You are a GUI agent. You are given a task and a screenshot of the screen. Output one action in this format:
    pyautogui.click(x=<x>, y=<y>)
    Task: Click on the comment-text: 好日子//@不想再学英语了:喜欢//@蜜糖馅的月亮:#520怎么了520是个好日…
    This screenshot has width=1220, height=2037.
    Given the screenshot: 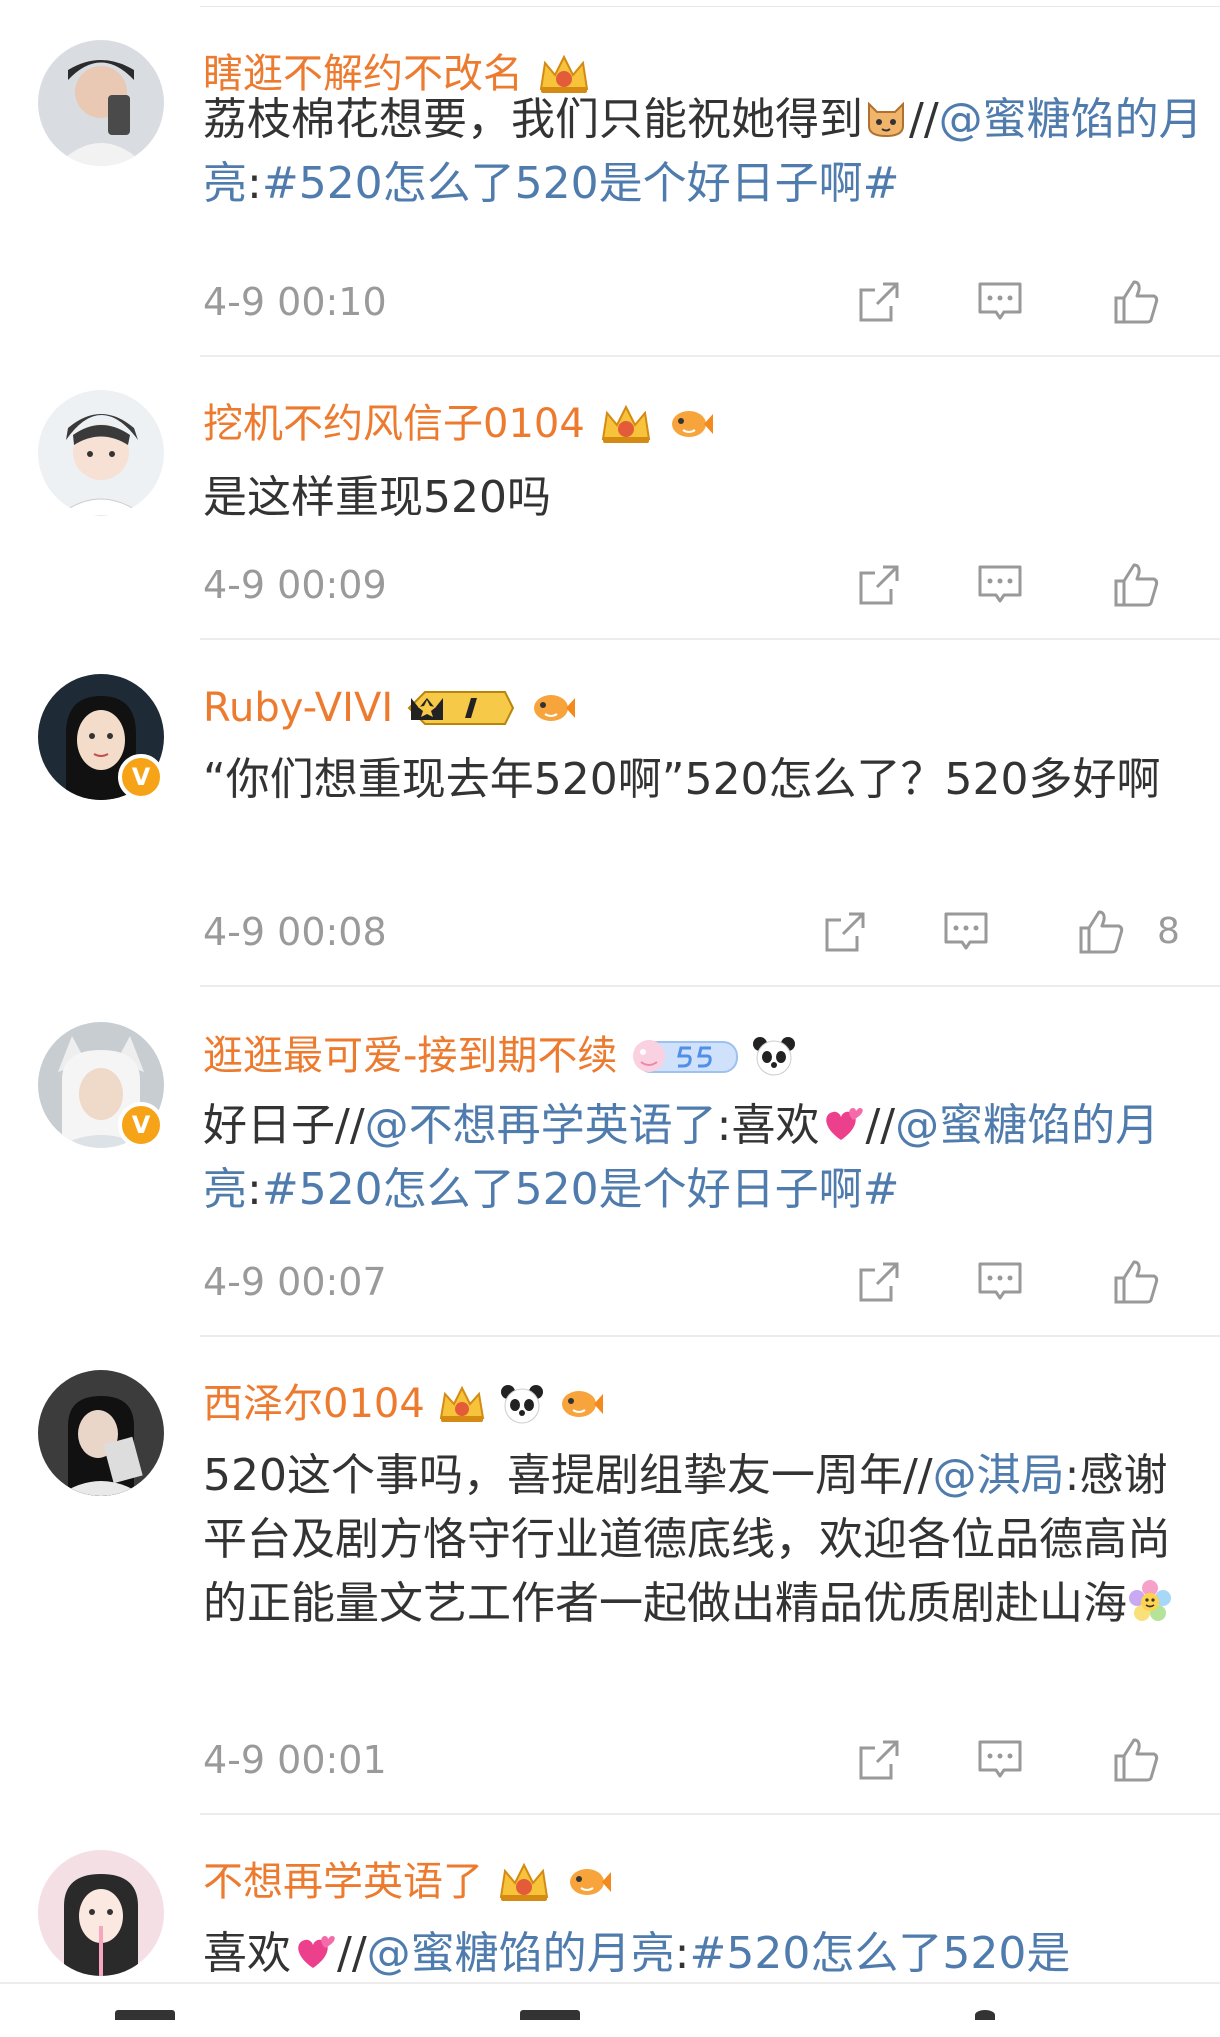 What is the action you would take?
    pyautogui.click(x=703, y=1158)
    